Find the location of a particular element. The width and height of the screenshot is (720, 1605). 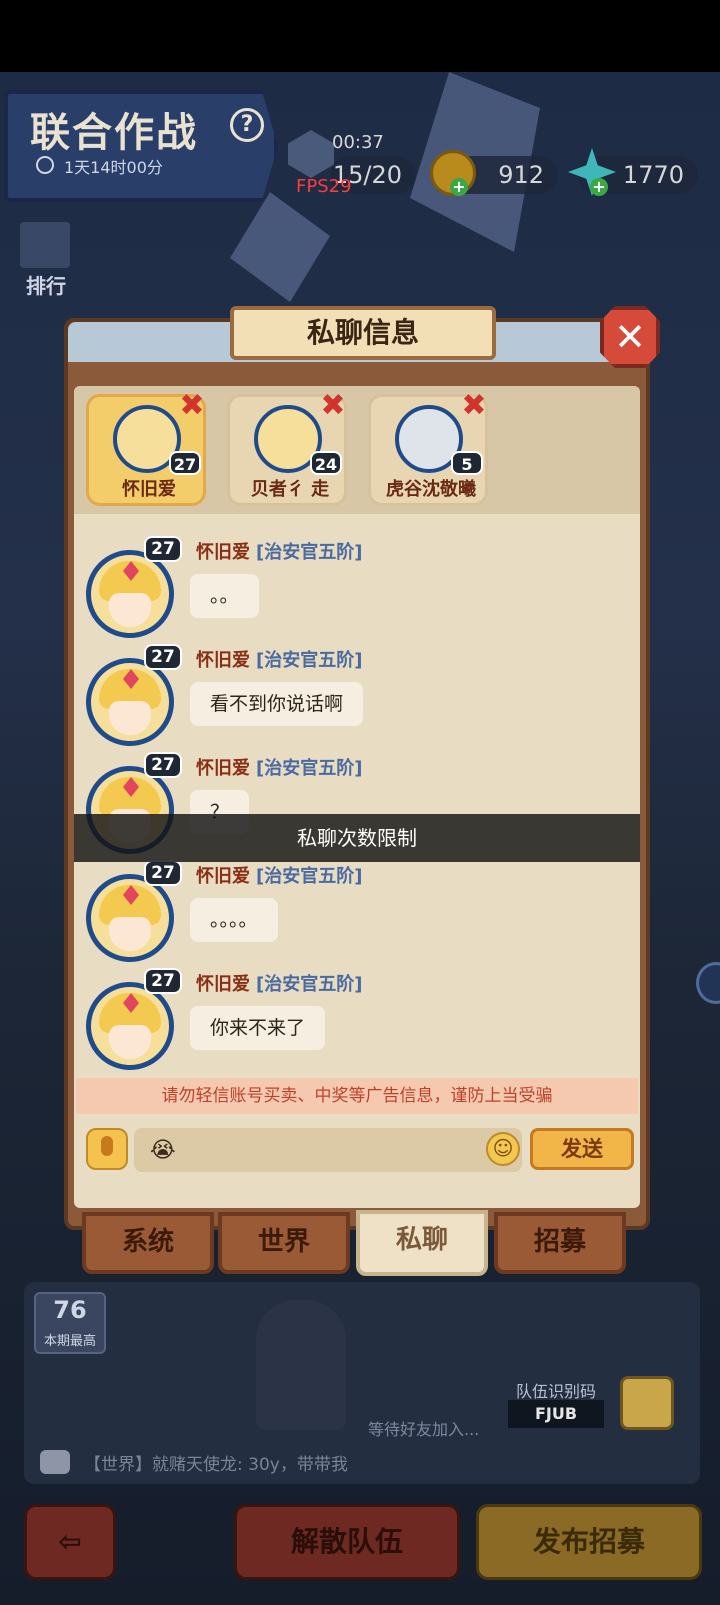

best-score: 76 is located at coordinates (70, 1310).